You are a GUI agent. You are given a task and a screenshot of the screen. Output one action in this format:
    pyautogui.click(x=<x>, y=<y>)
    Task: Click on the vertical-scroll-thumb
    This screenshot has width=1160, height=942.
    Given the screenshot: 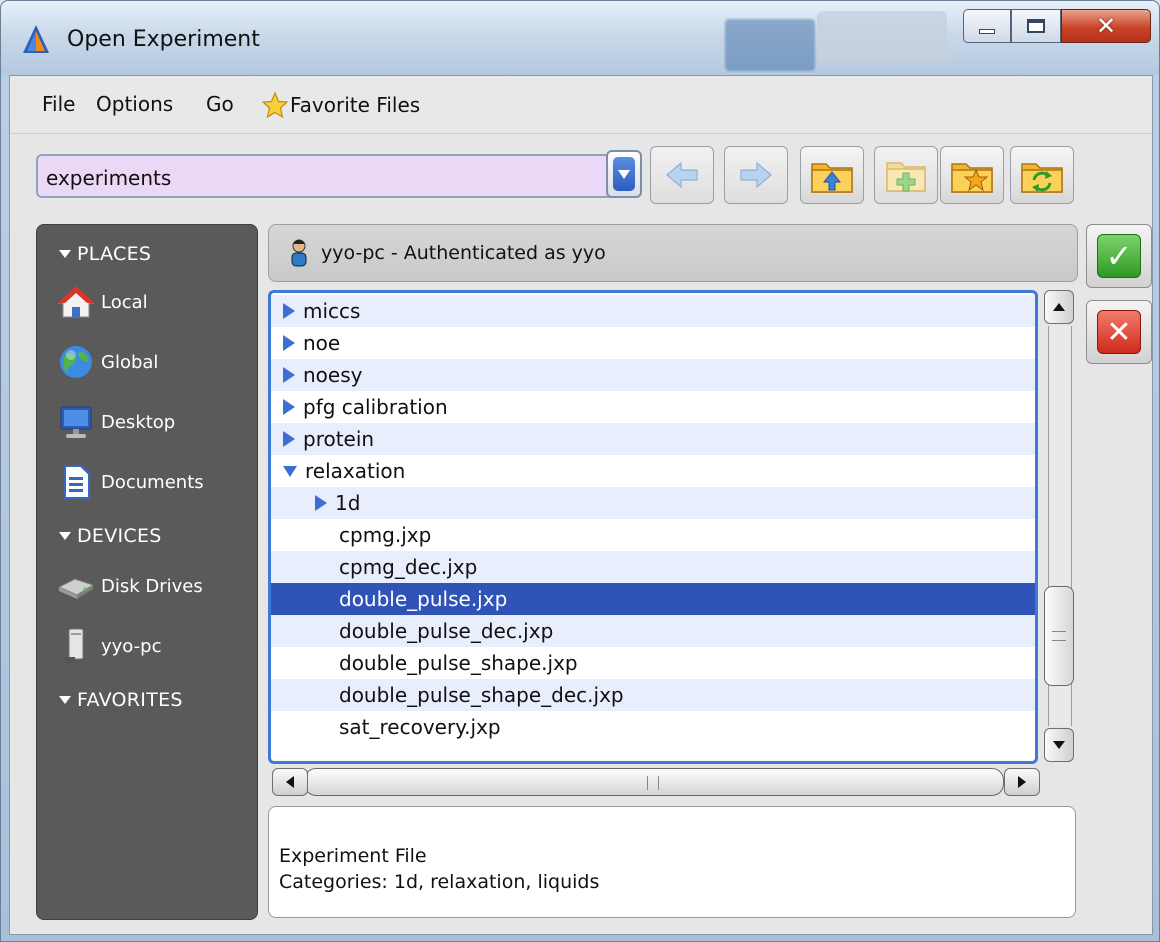 What is the action you would take?
    pyautogui.click(x=1059, y=636)
    